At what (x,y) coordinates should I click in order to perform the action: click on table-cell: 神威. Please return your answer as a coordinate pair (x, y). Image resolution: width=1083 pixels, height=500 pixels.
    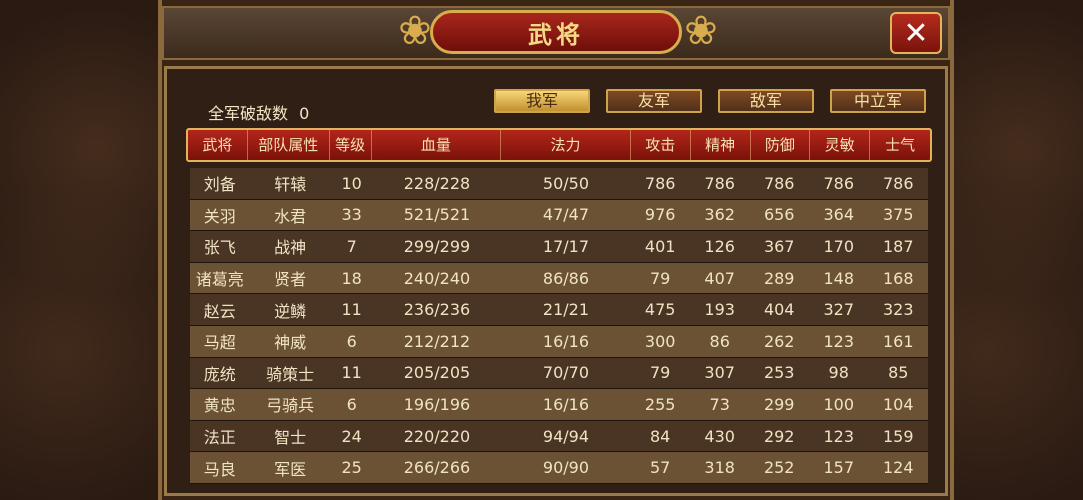
    Looking at the image, I should click on (290, 343).